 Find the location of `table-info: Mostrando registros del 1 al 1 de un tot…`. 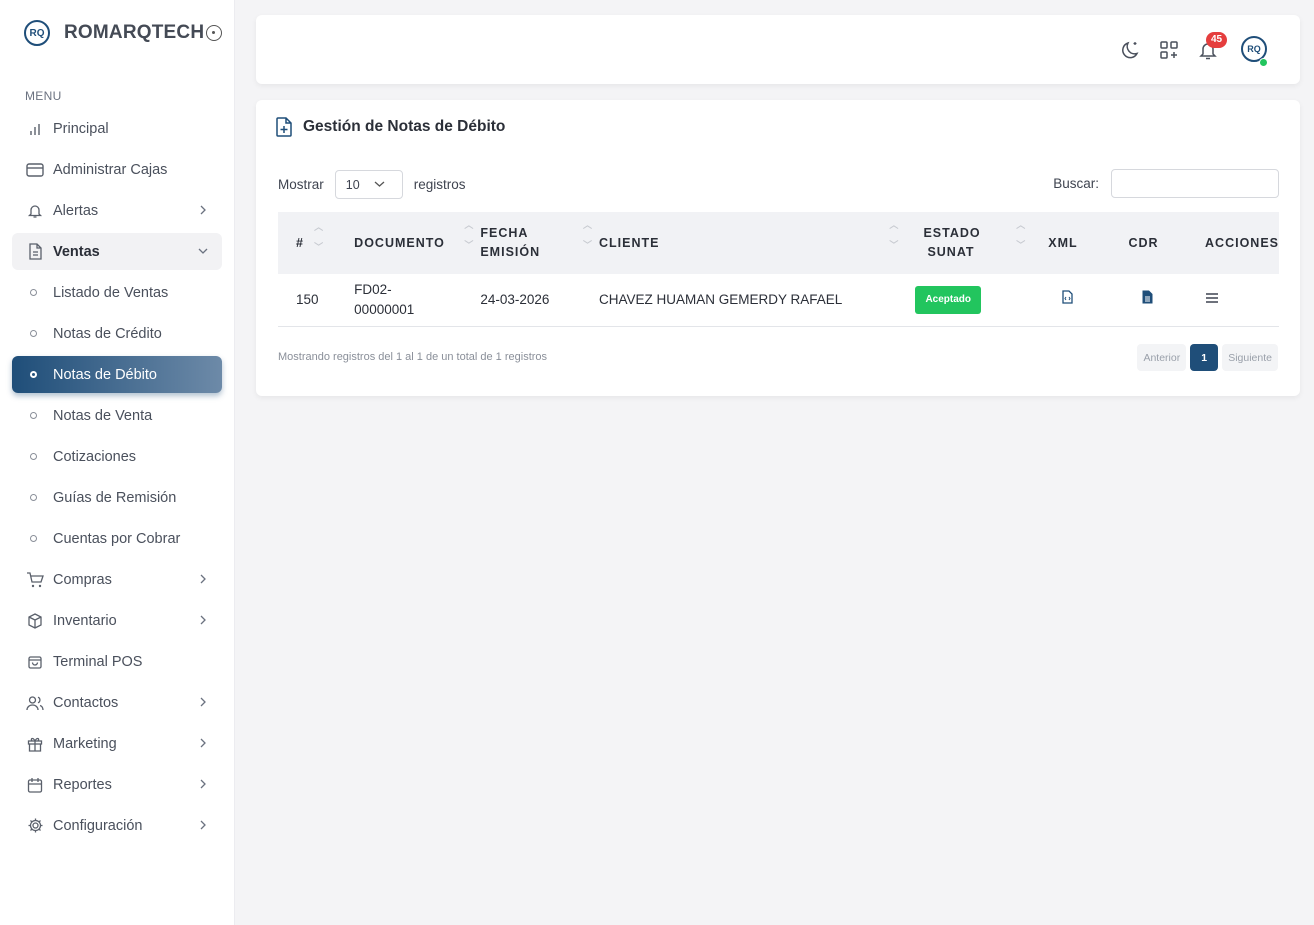

table-info: Mostrando registros del 1 al 1 de un tot… is located at coordinates (413, 357).